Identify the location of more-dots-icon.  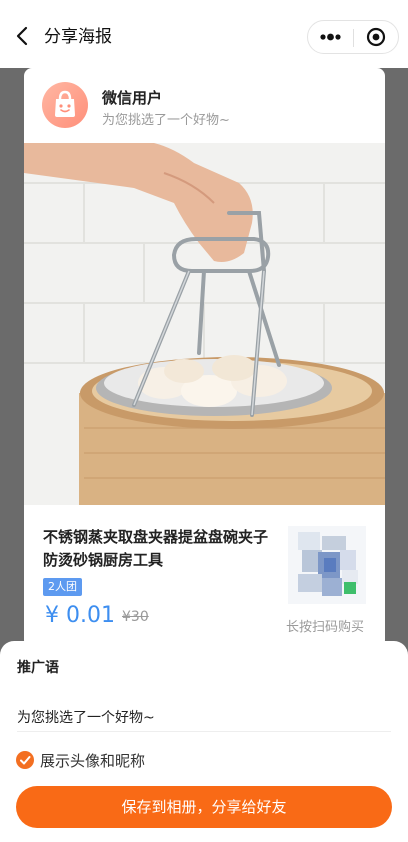
(330, 37).